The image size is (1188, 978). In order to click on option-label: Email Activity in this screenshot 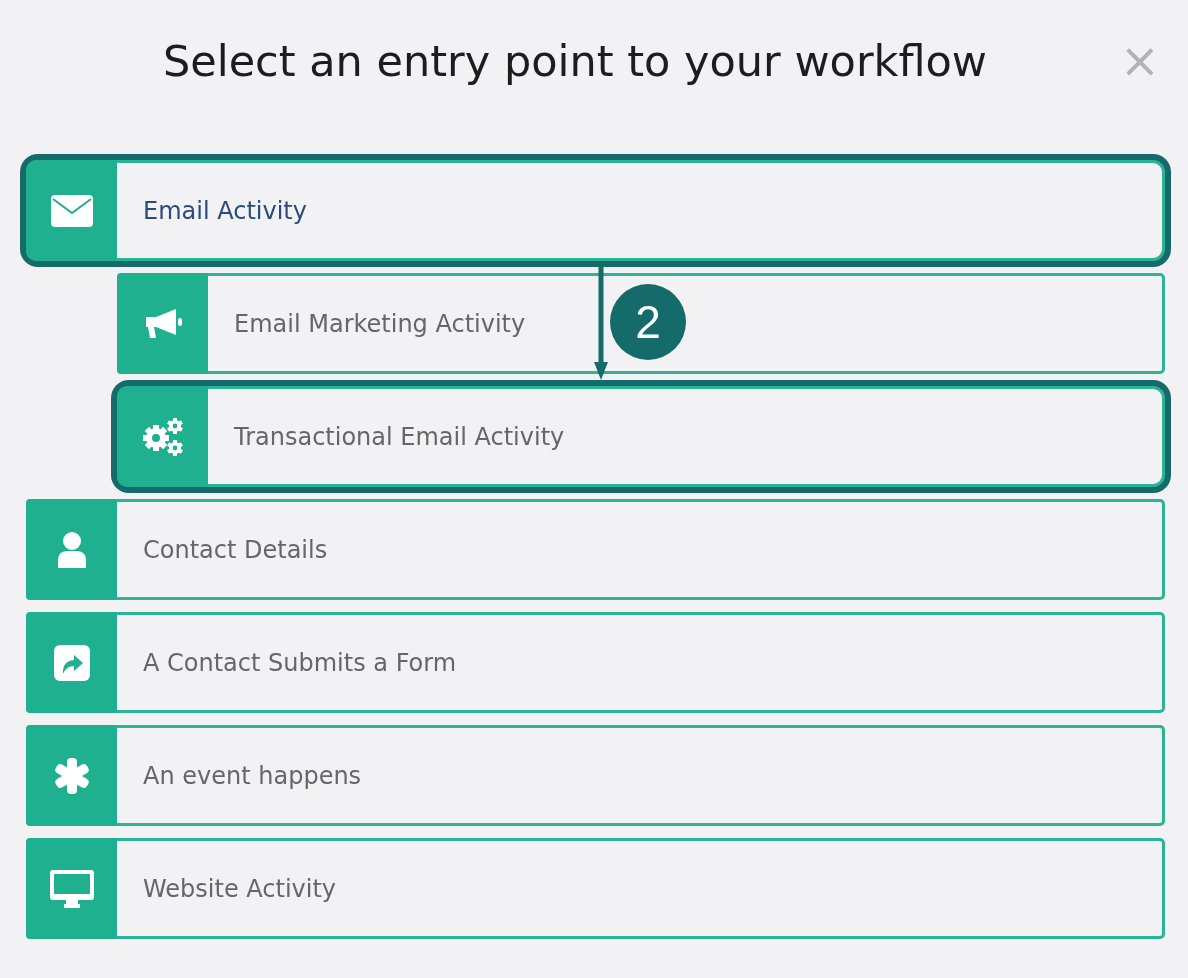, I will do `click(225, 210)`.